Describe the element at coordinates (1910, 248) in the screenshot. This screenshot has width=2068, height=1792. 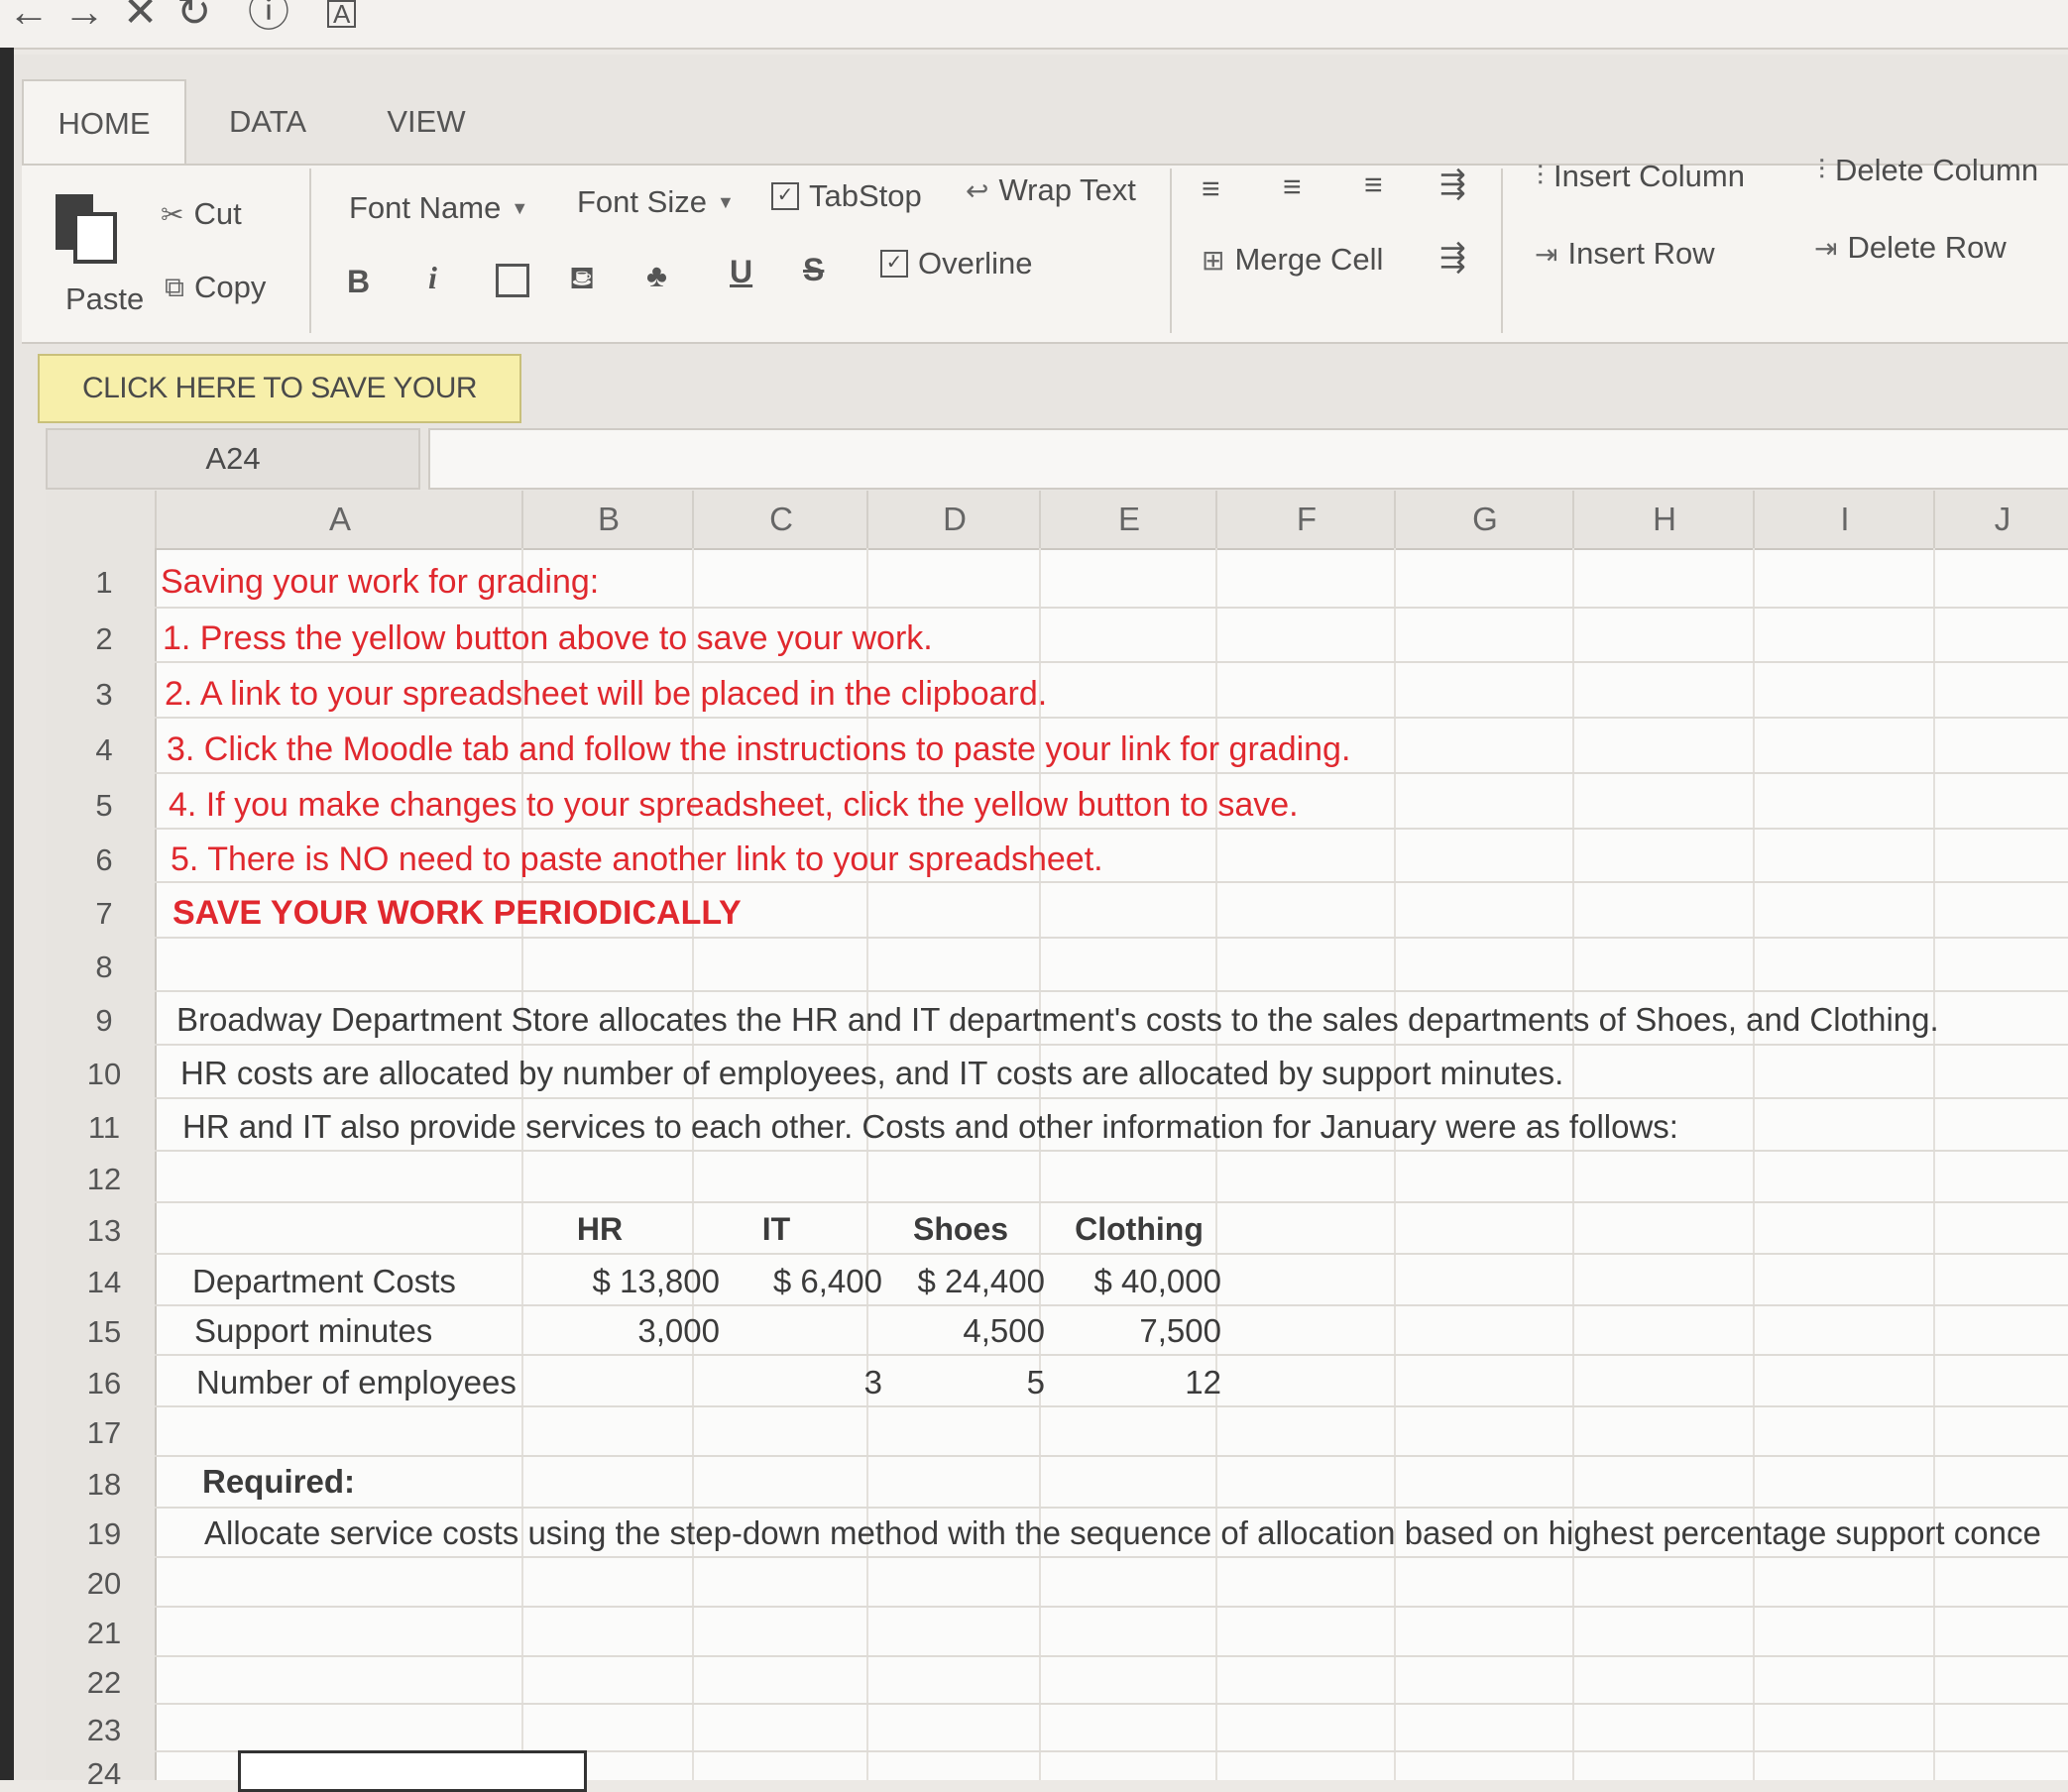
I see `delete-row-button: ⇥ Delete Row` at that location.